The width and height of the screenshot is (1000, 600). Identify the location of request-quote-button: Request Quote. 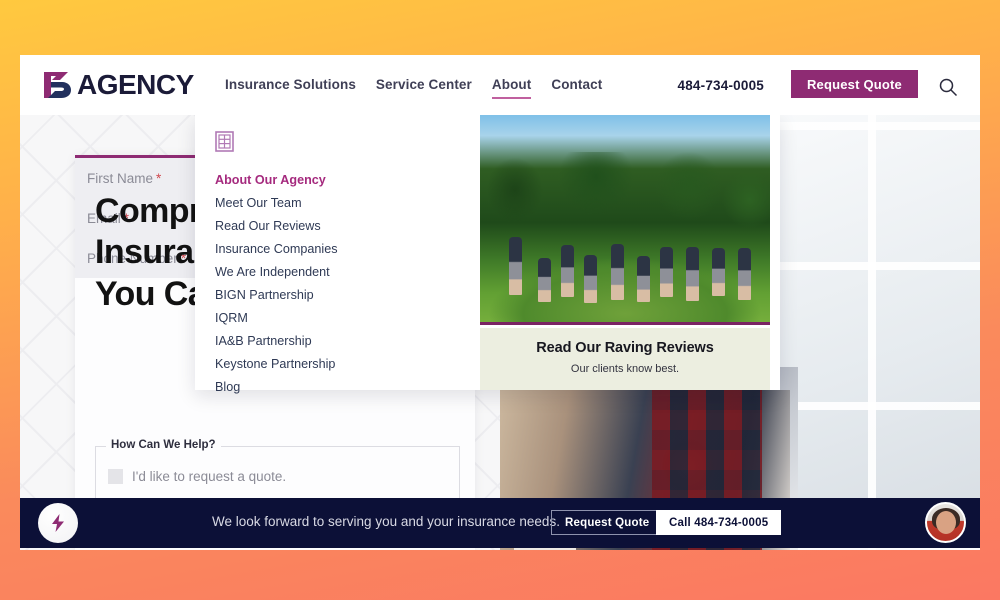
(854, 84).